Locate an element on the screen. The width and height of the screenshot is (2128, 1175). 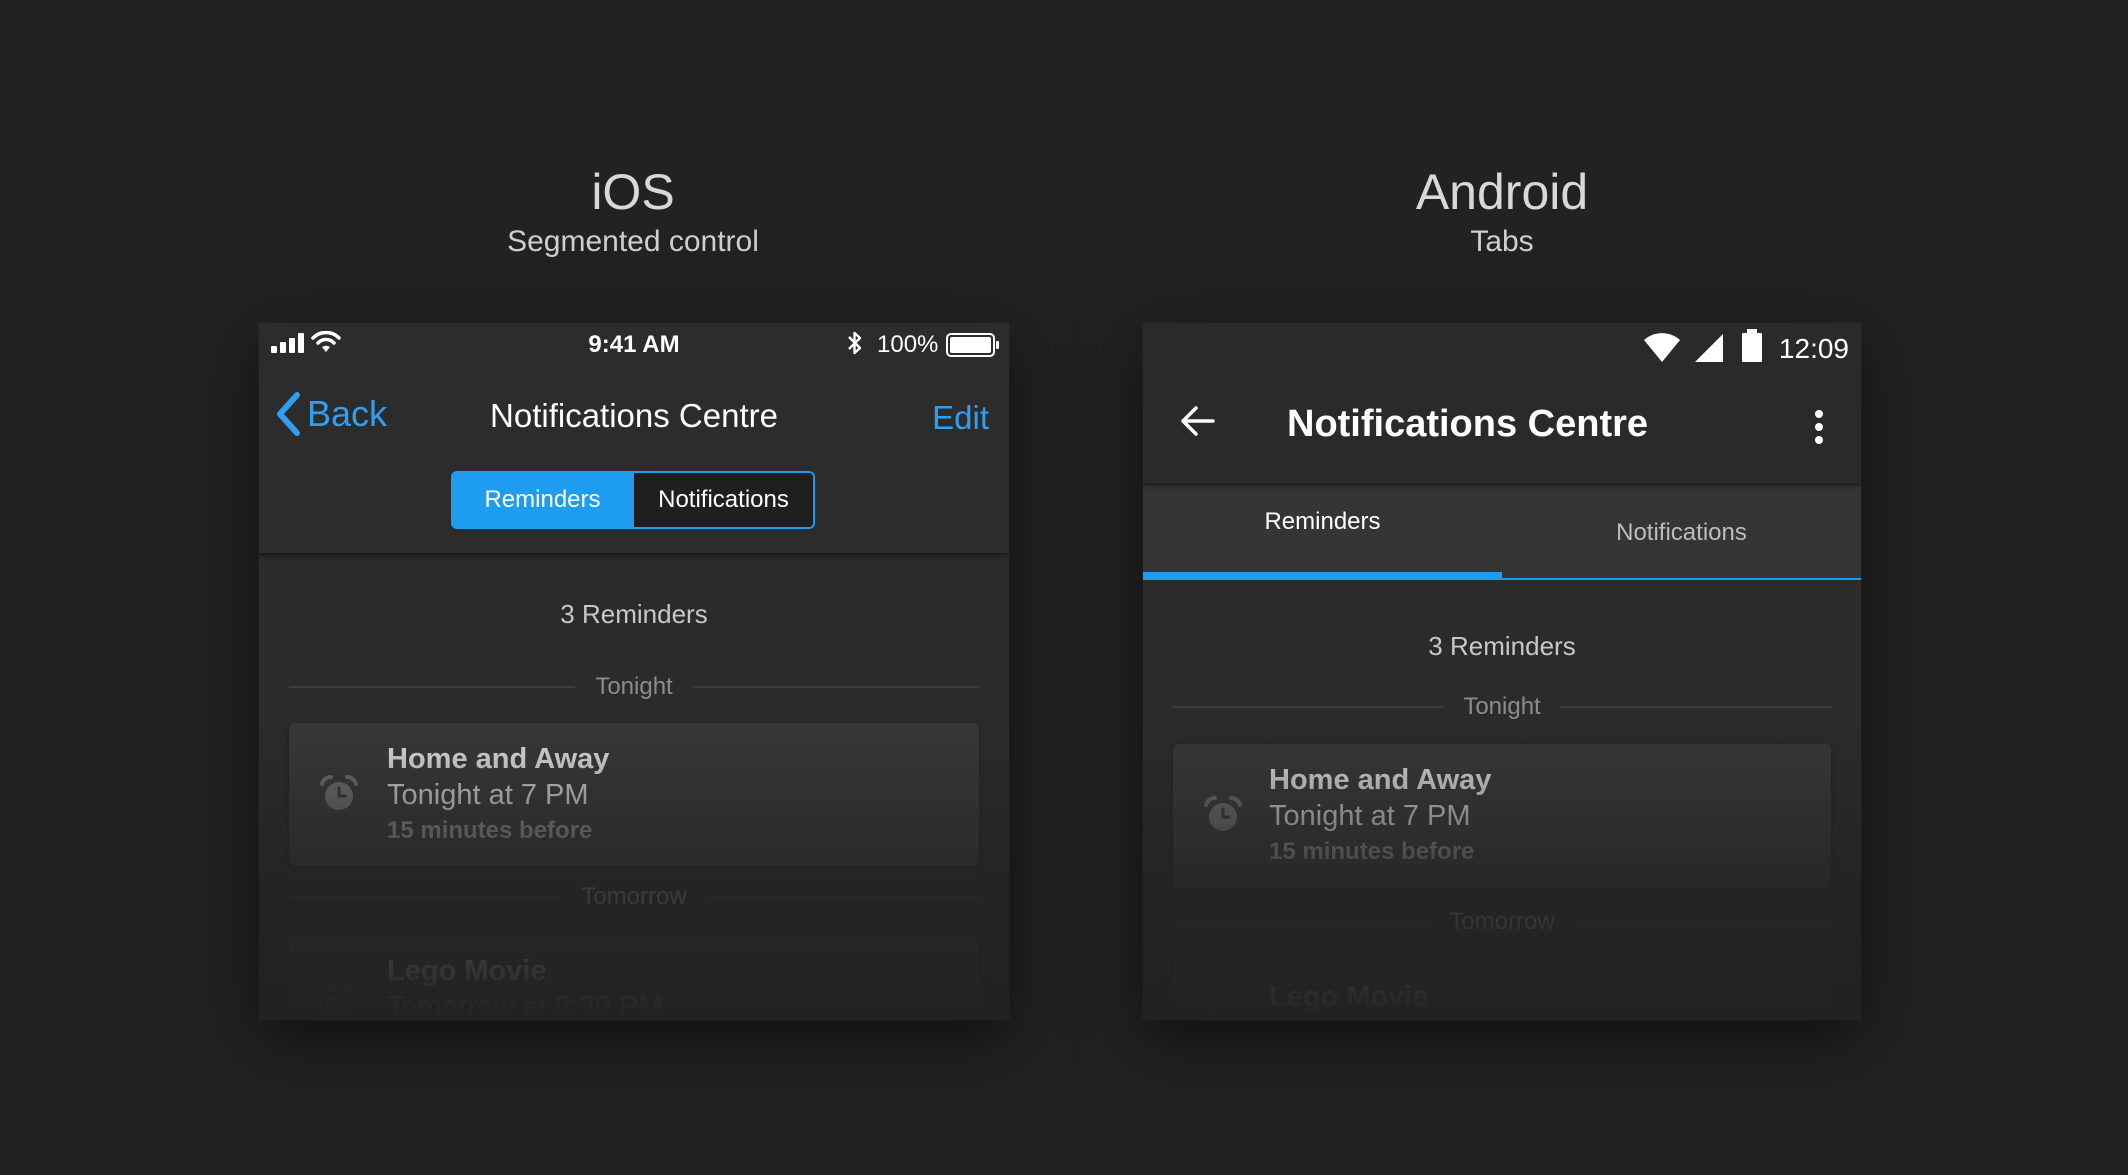
arrow-left-icon is located at coordinates (1197, 421).